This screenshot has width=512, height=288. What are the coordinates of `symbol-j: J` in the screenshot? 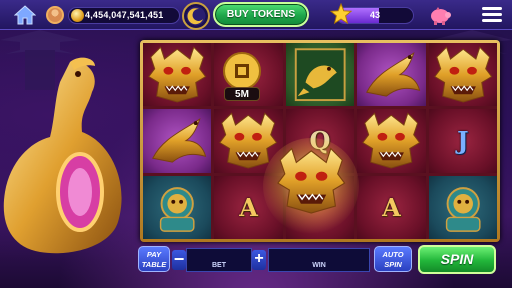 It's located at (462, 141).